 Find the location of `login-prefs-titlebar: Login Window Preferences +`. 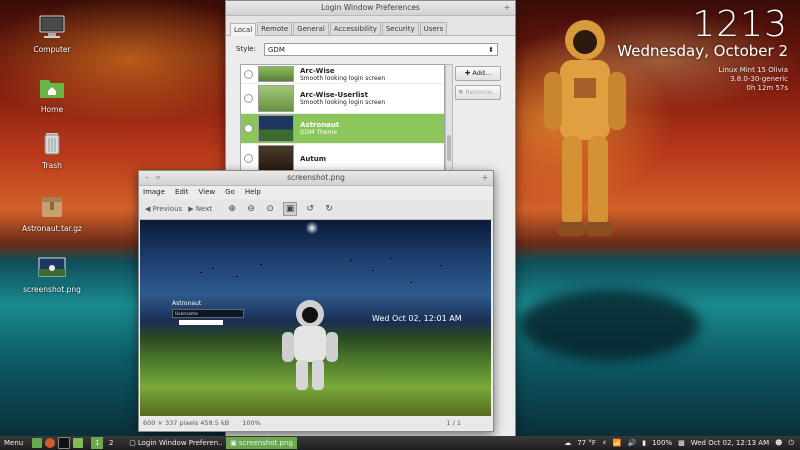

login-prefs-titlebar: Login Window Preferences + is located at coordinates (370, 8).